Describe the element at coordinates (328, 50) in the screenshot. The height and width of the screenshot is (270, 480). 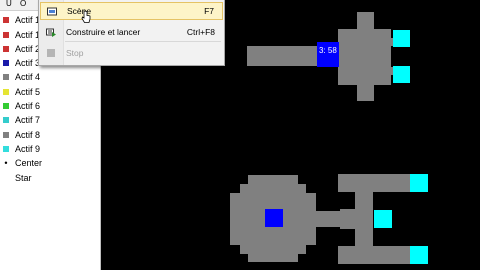
I see `block-coordinate-label: 3: 58` at that location.